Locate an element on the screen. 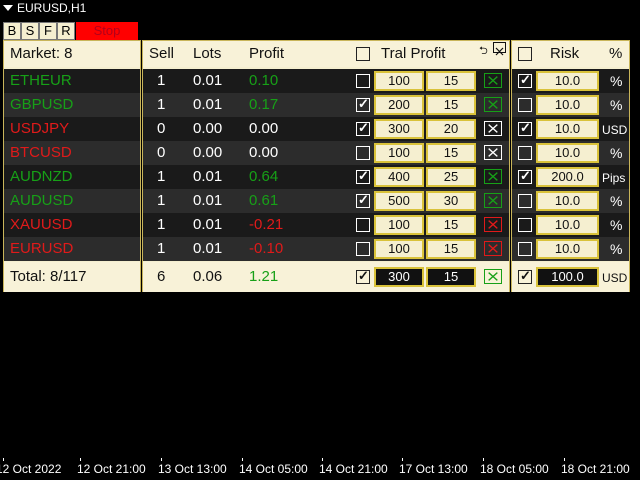 The height and width of the screenshot is (480, 640). lots-value: 0.01 is located at coordinates (208, 200).